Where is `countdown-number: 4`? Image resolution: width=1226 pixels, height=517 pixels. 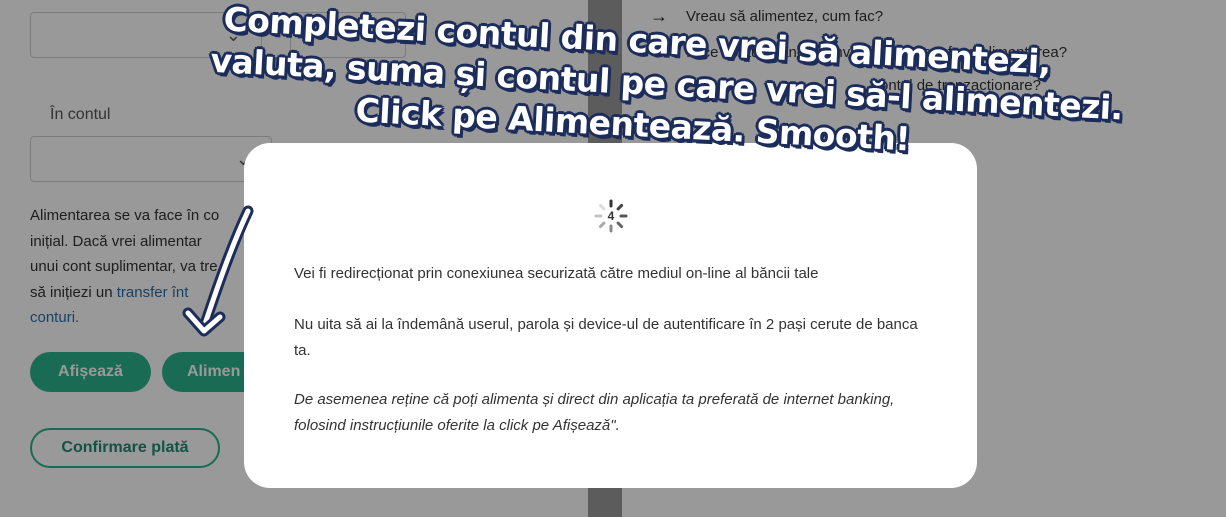
countdown-number: 4 is located at coordinates (611, 216).